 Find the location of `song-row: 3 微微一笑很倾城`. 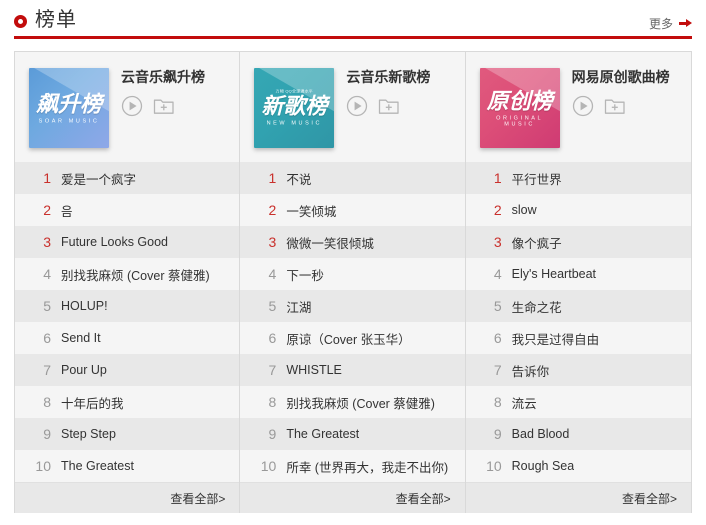

song-row: 3 微微一笑很倾城 is located at coordinates (352, 242).